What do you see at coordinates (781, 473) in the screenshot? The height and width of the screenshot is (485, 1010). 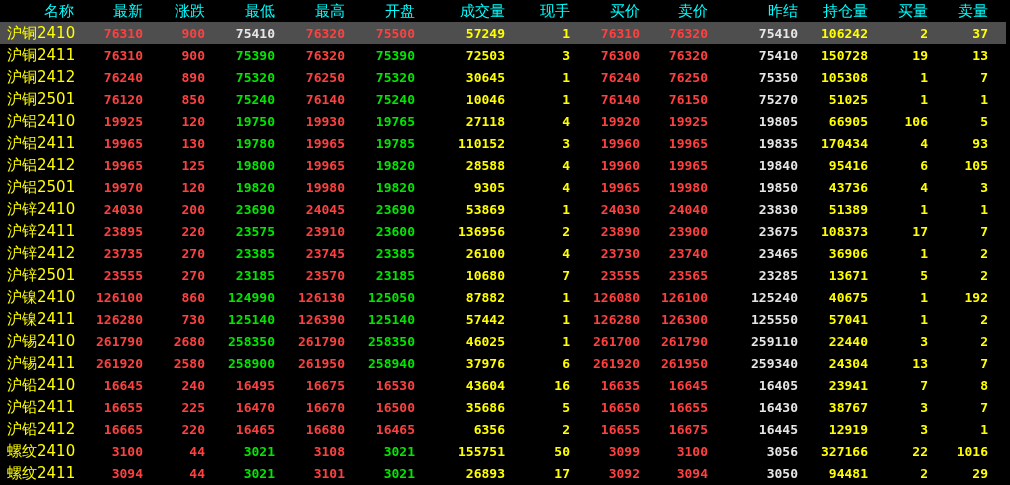 I see `table-cell-text: 3050` at bounding box center [781, 473].